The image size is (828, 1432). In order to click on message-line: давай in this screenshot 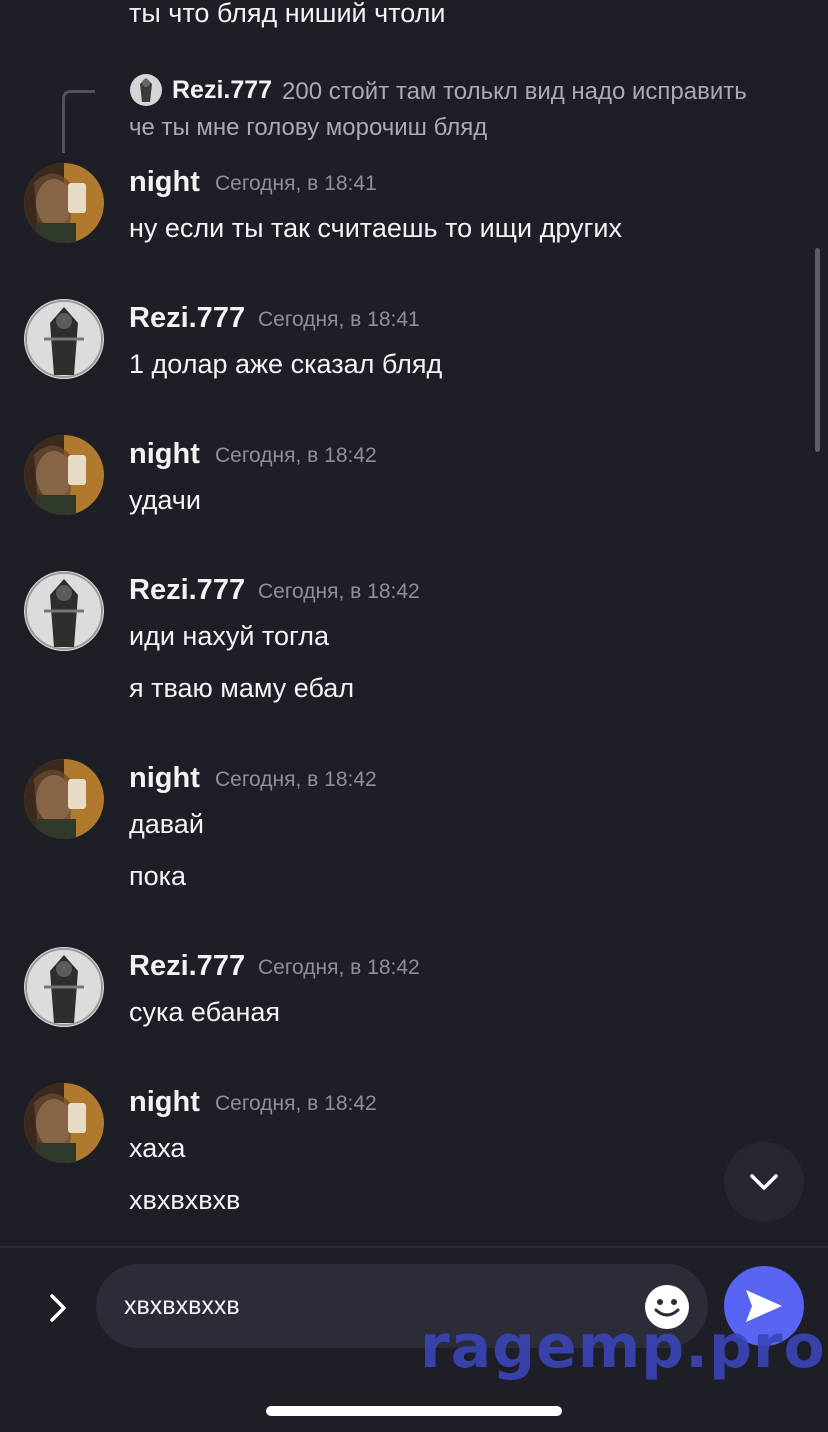, I will do `click(166, 824)`.